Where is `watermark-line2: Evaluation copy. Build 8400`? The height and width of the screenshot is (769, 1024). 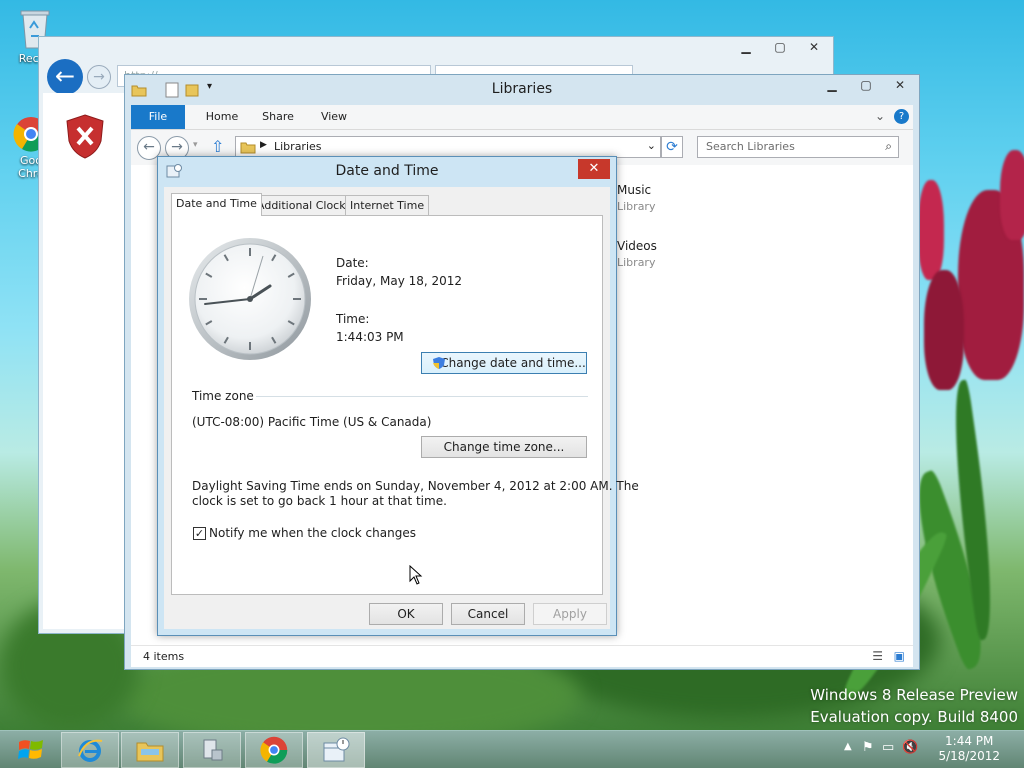 watermark-line2: Evaluation copy. Build 8400 is located at coordinates (914, 717).